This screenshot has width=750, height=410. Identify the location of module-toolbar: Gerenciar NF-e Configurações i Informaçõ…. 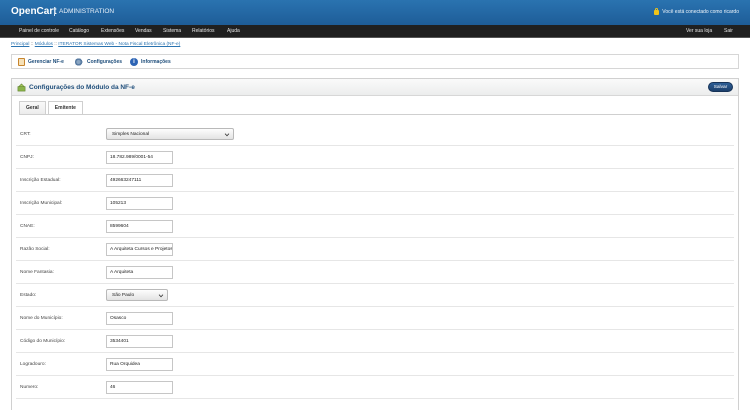
(375, 61).